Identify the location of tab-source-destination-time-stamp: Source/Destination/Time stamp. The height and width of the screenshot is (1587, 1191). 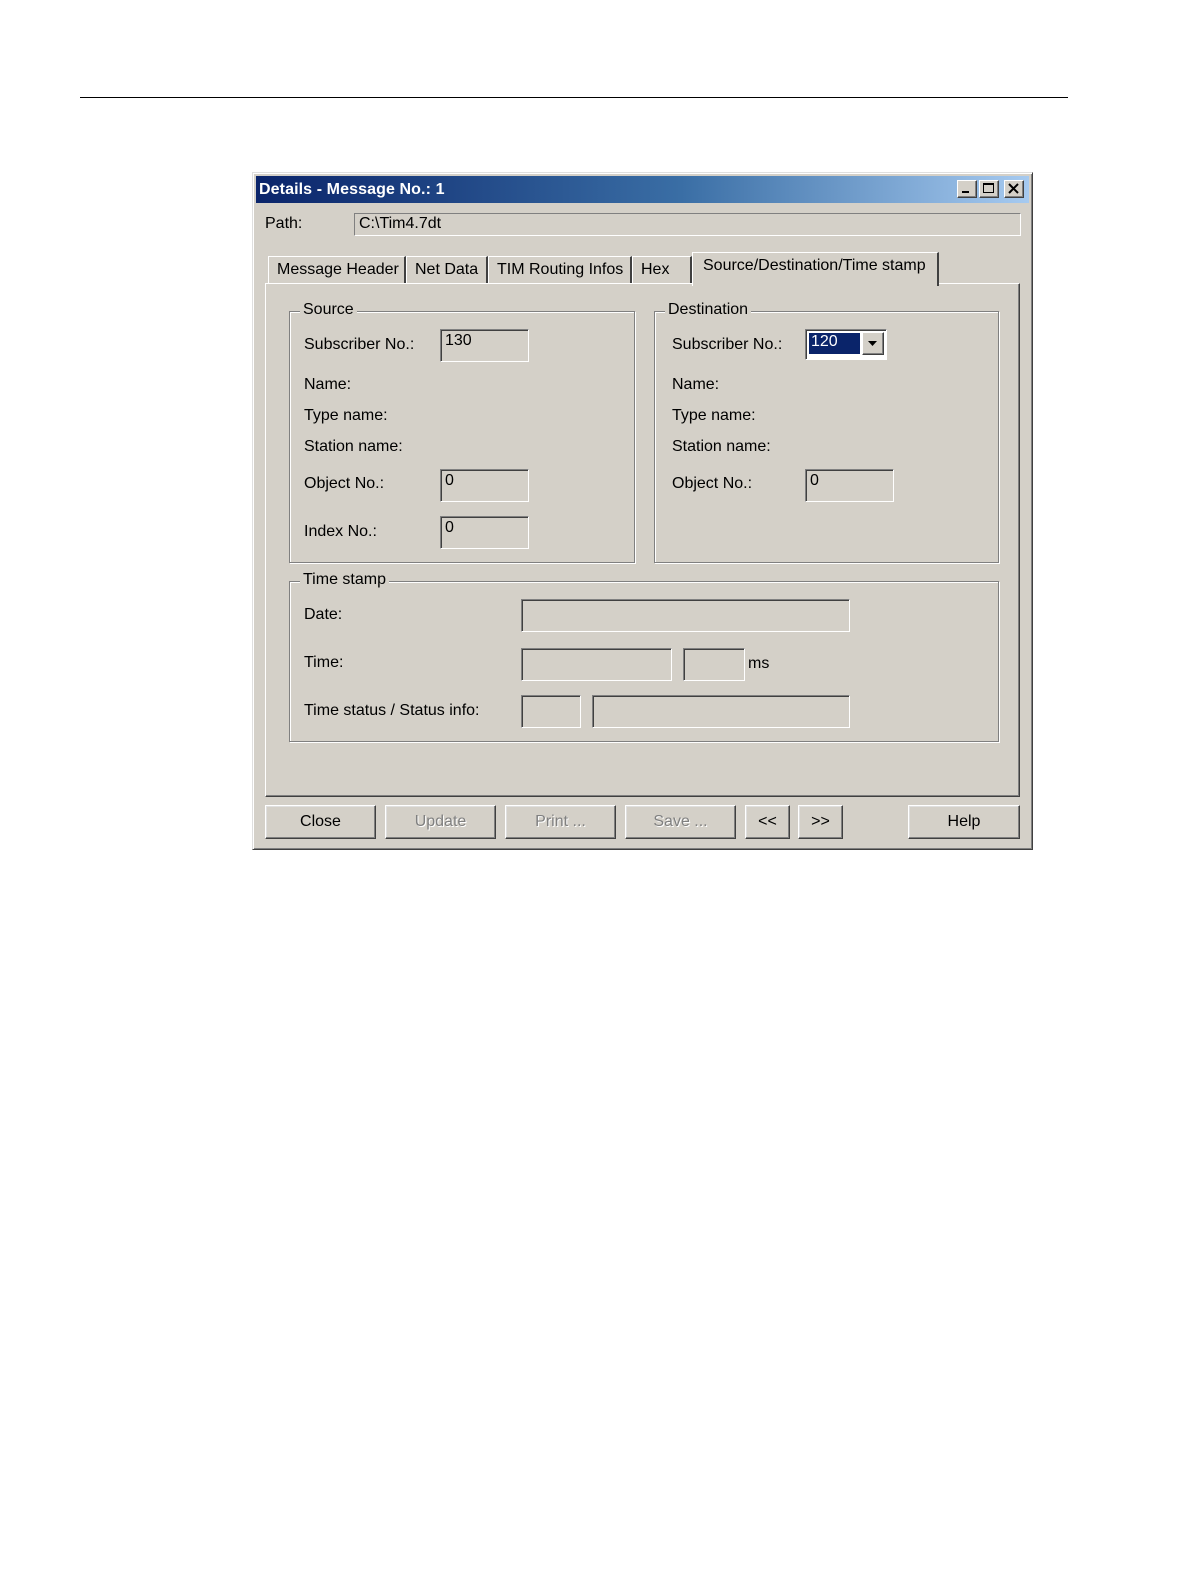
(815, 269).